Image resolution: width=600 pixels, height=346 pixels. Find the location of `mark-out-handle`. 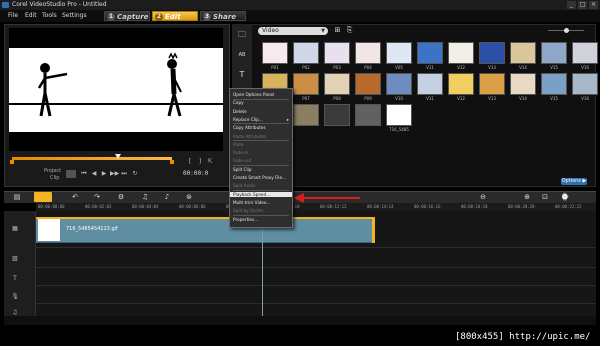

mark-out-handle is located at coordinates (172, 162).